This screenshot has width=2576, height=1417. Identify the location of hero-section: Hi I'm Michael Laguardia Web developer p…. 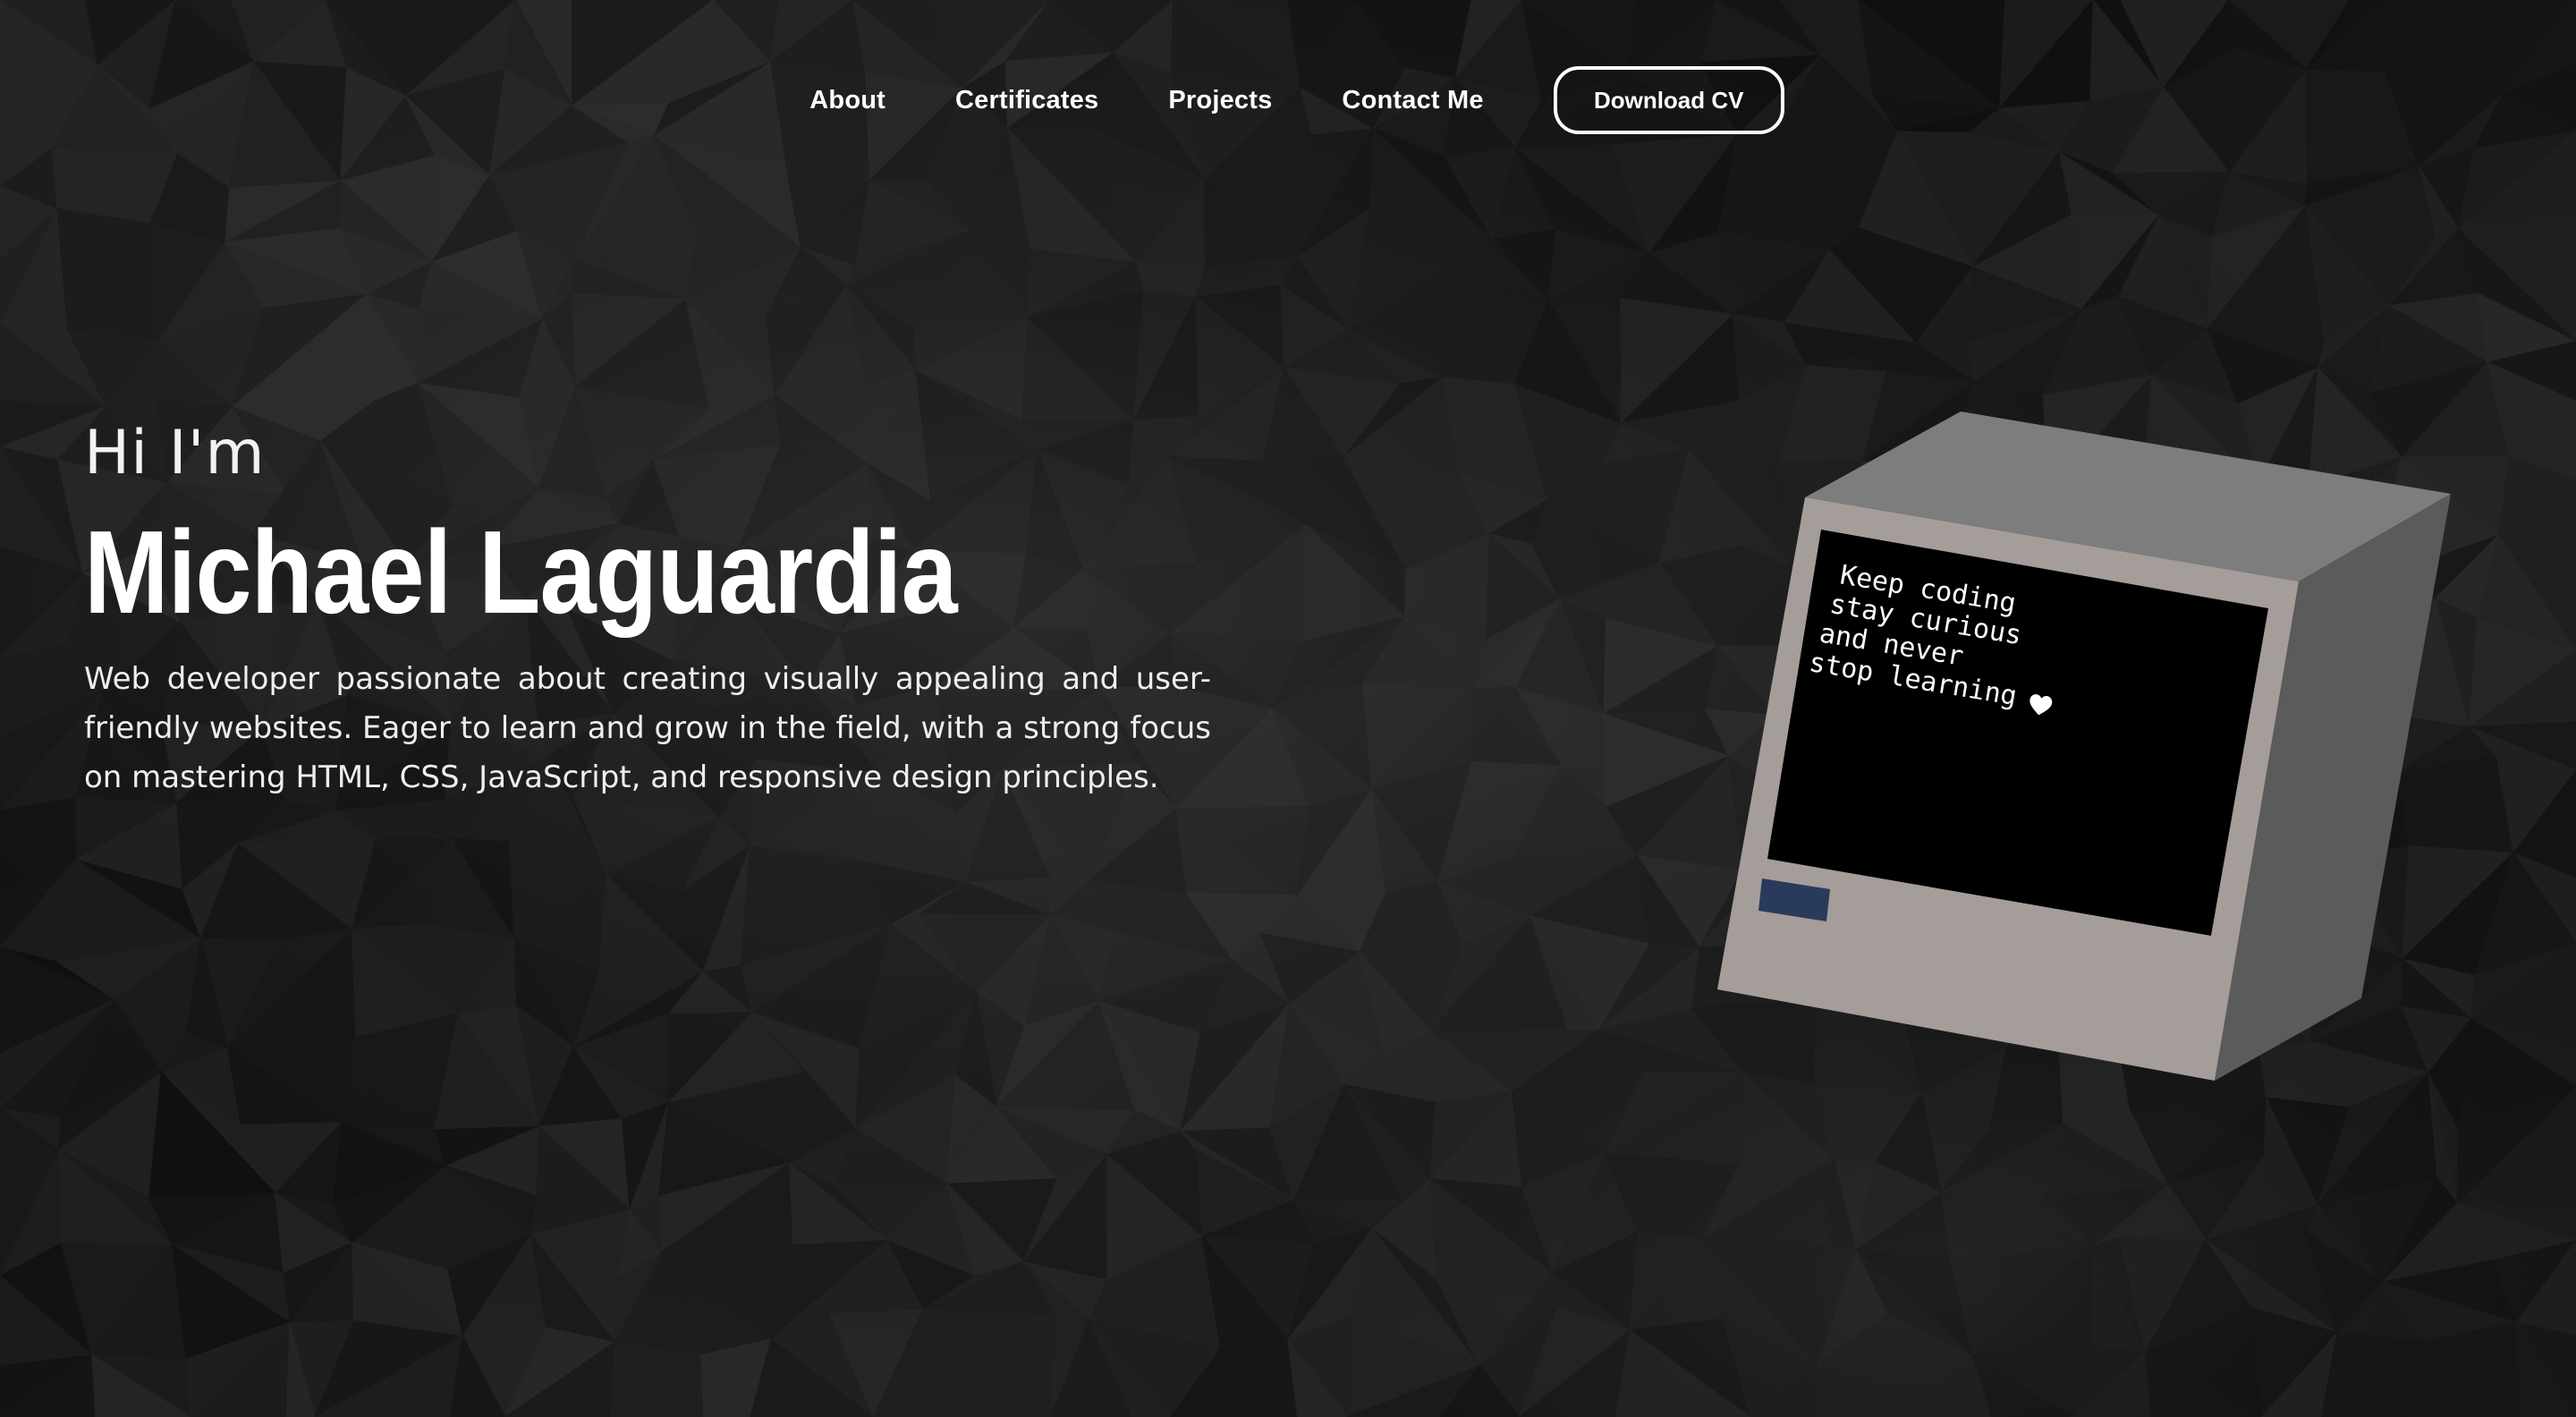
(647, 608).